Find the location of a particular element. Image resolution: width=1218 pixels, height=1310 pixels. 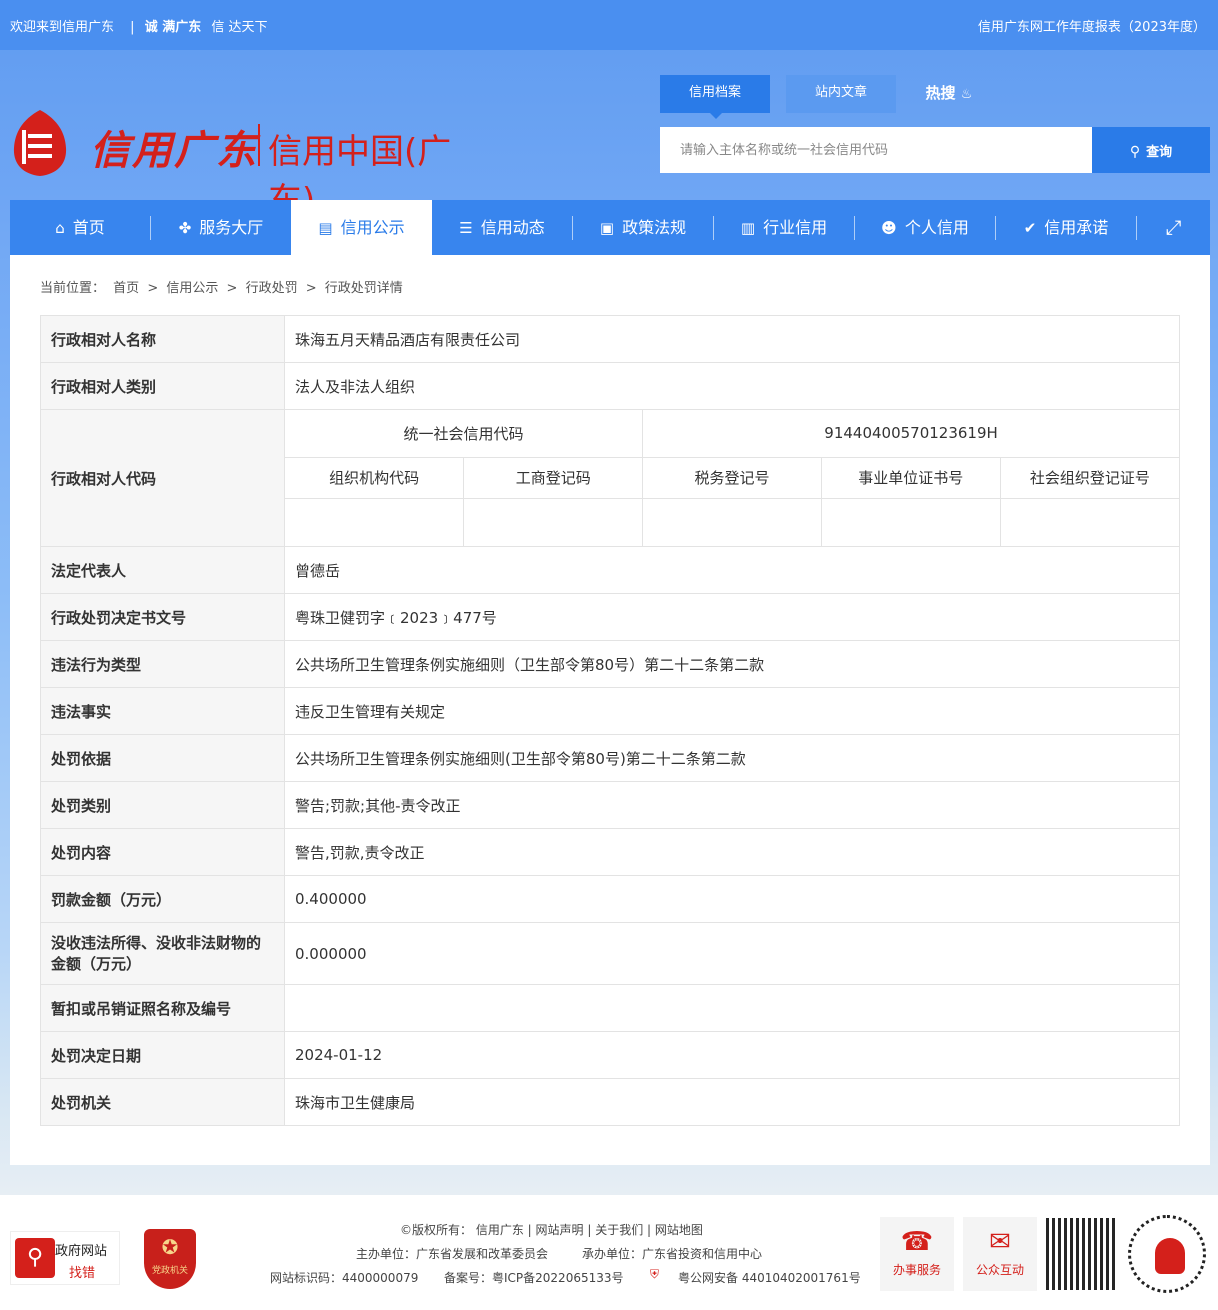

mini-program-code-icon is located at coordinates (1167, 1254).